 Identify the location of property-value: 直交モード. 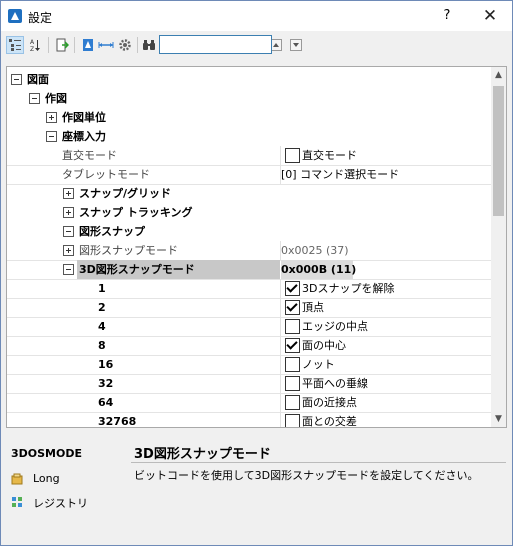
(329, 155).